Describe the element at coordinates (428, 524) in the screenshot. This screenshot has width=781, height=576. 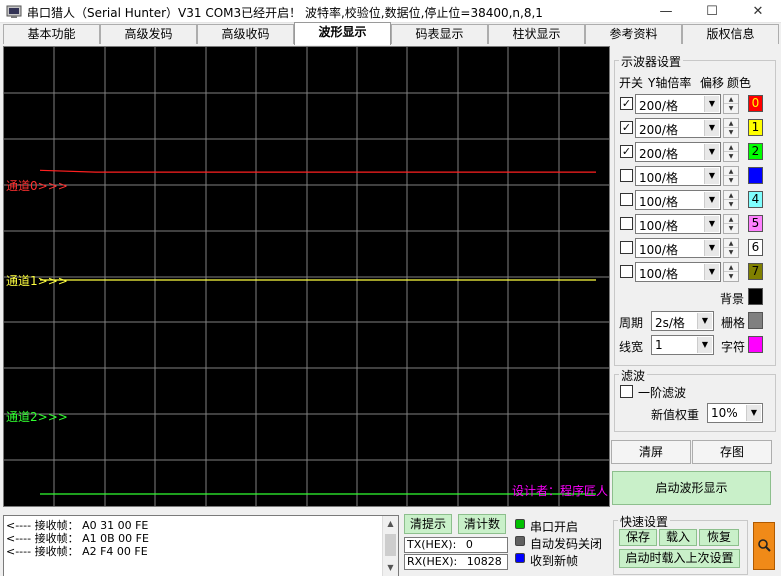
I see `clear-tips-button: 清提示` at that location.